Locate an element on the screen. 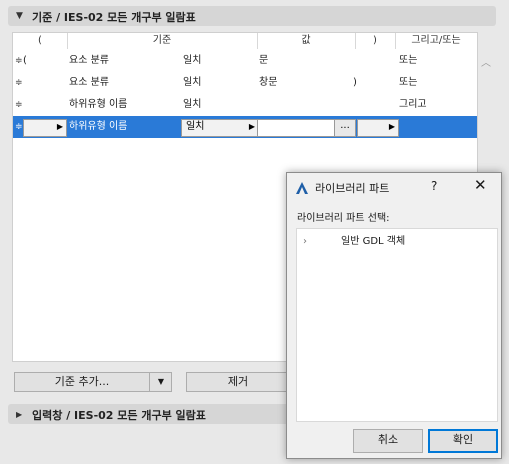 The width and height of the screenshot is (509, 464). add-criterion-menu-icon: ▼ is located at coordinates (160, 382).